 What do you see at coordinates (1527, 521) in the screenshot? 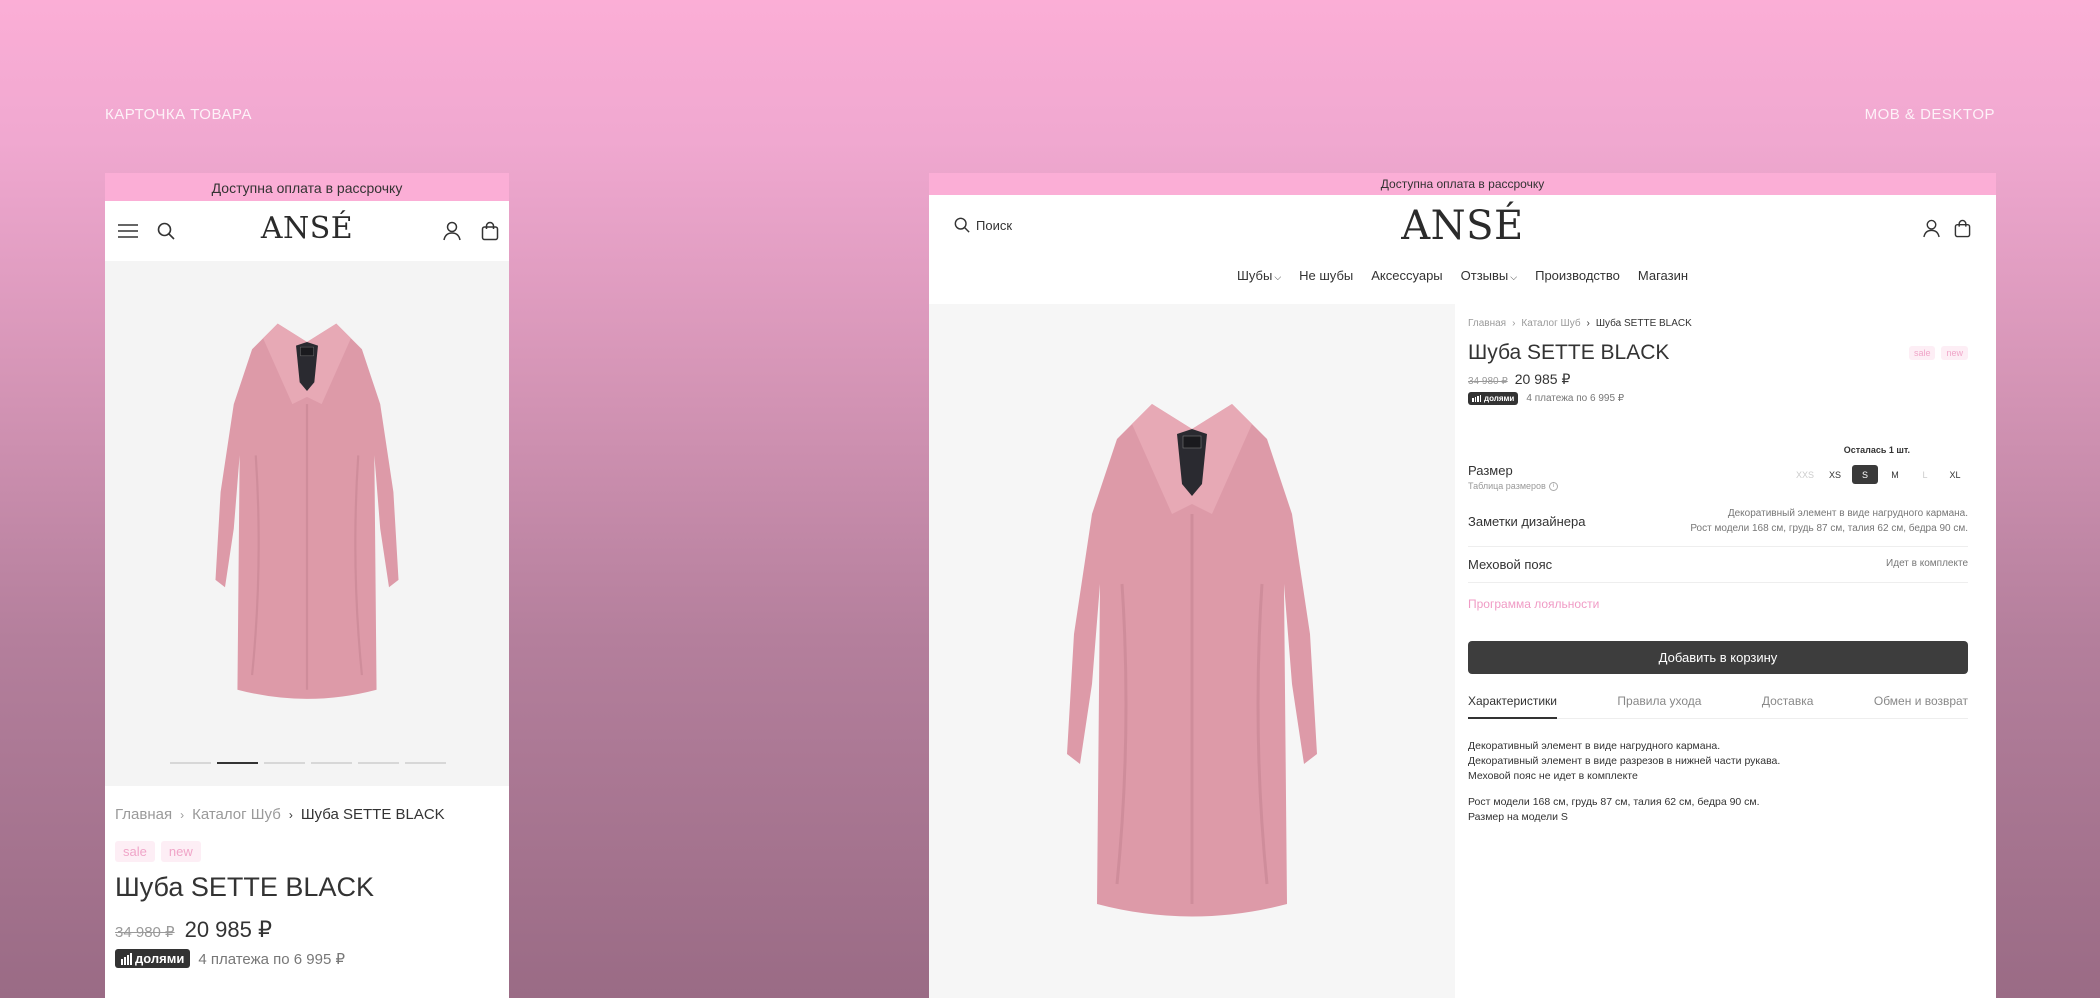
I see `designer-notes-label: Заметки дизайнера` at bounding box center [1527, 521].